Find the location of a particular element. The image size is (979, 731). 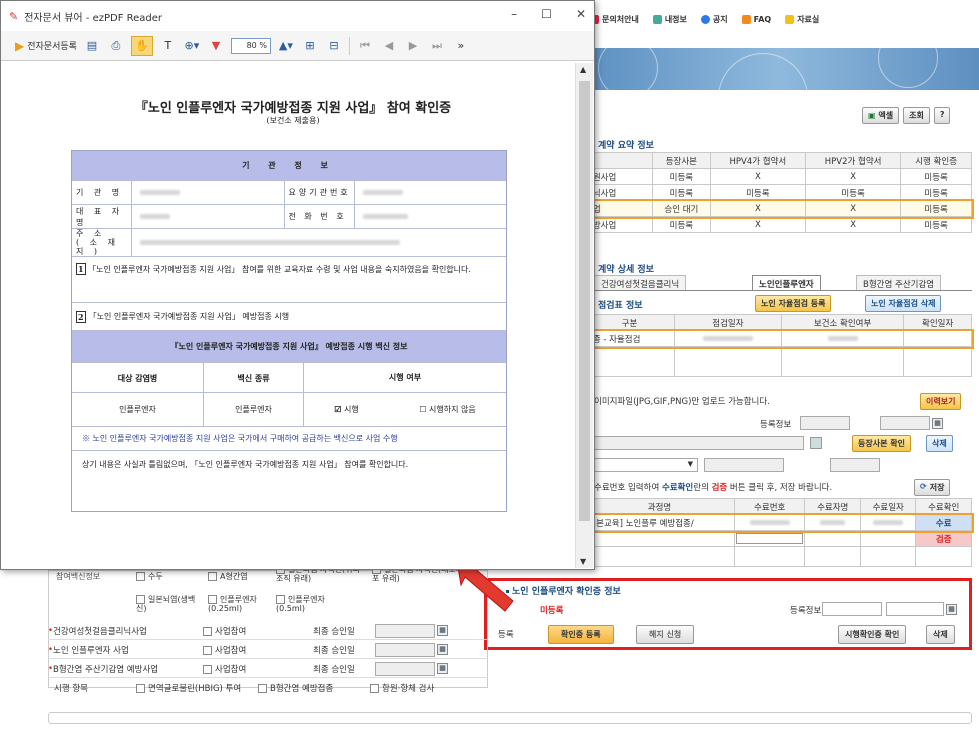

help-button: ? is located at coordinates (942, 115).